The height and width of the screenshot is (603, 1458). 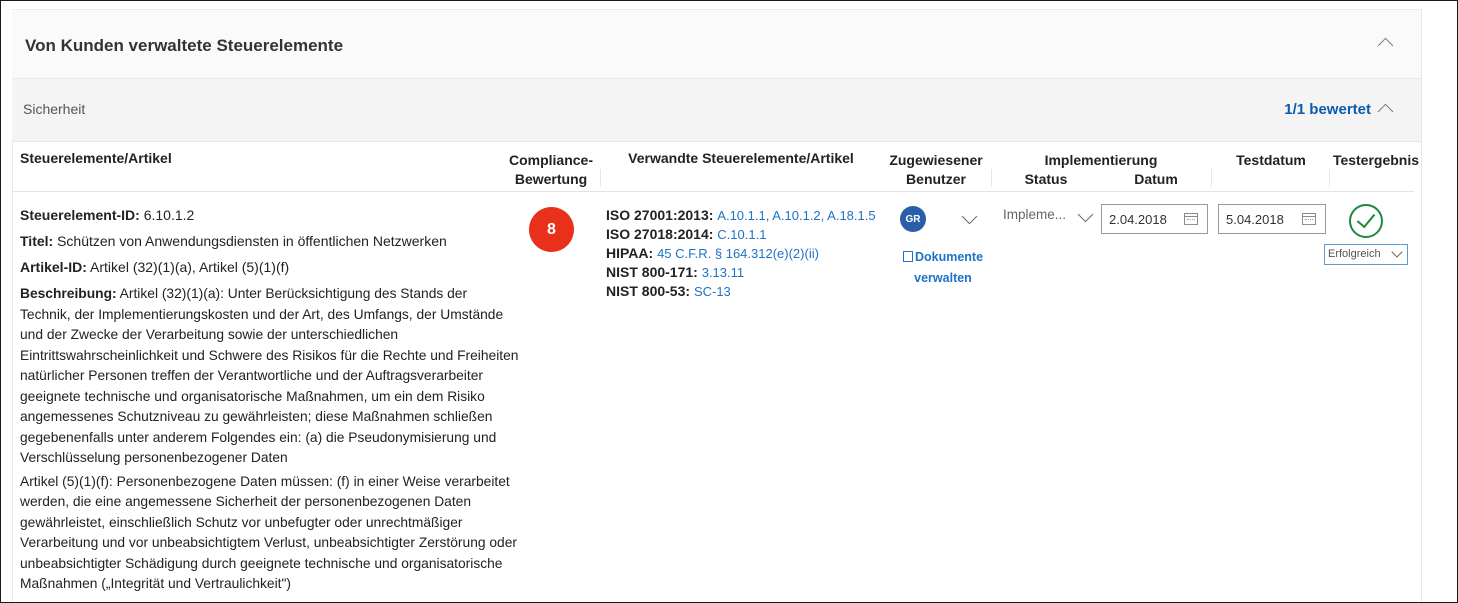 What do you see at coordinates (169, 215) in the screenshot?
I see `control-id-value: 6.10.1.2` at bounding box center [169, 215].